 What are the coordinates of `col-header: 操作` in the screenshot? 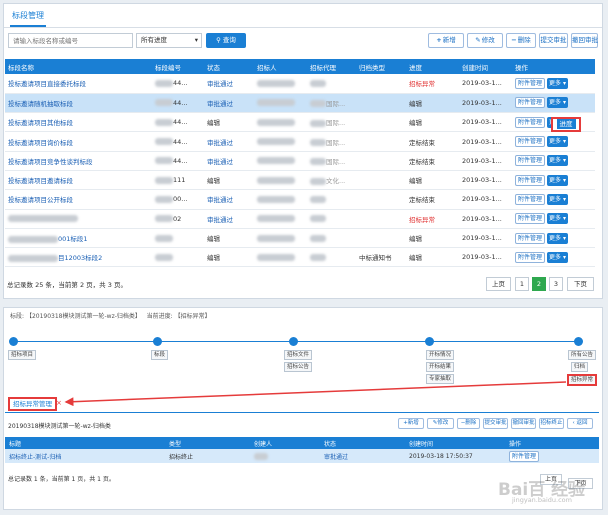 It's located at (552, 443).